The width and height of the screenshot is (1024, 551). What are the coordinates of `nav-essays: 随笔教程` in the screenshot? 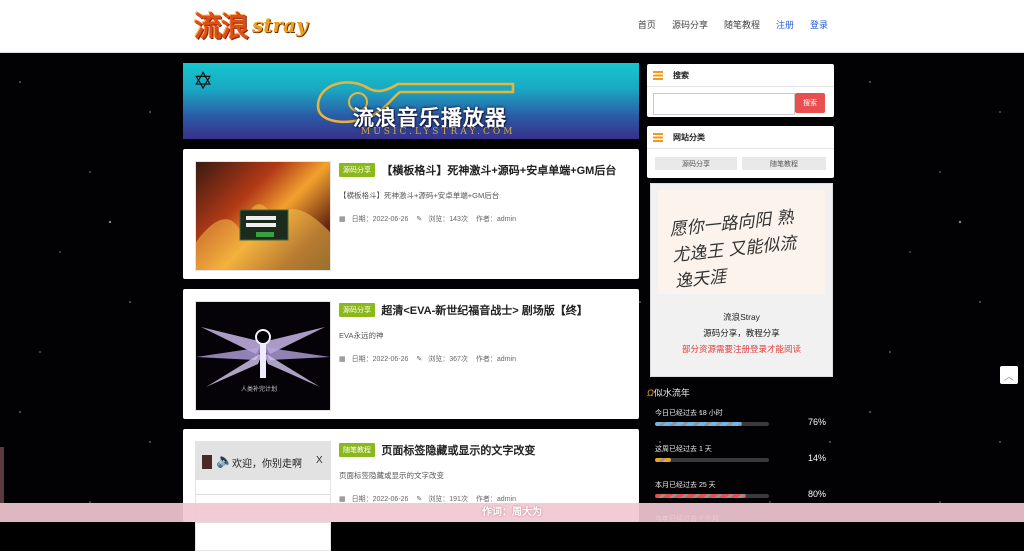 It's located at (742, 24).